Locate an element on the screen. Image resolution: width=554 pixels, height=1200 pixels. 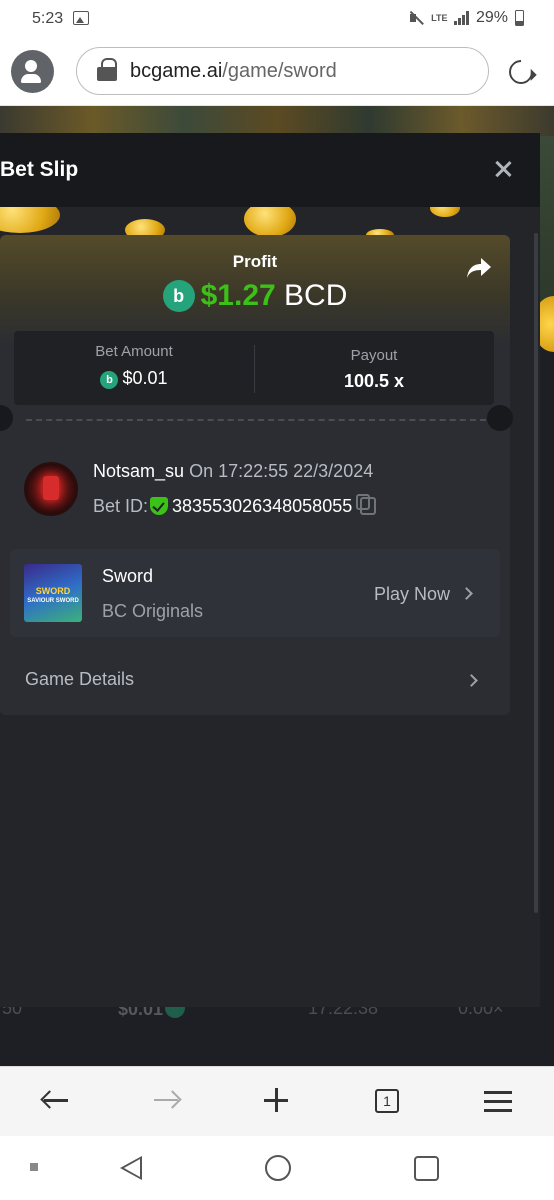
lte-icon: LTE is located at coordinates (439, 17).